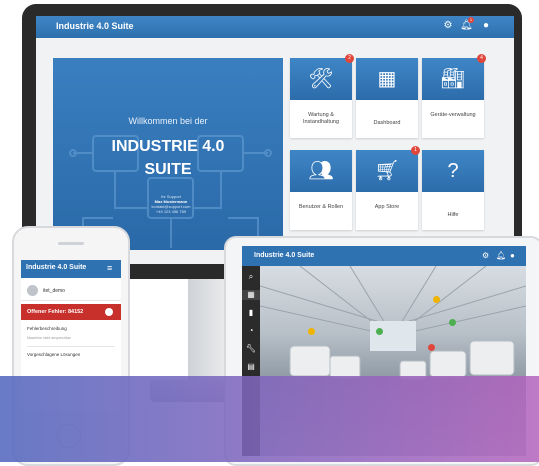  What do you see at coordinates (321, 118) in the screenshot?
I see `tile-label: Wartung & Instandhaltung` at bounding box center [321, 118].